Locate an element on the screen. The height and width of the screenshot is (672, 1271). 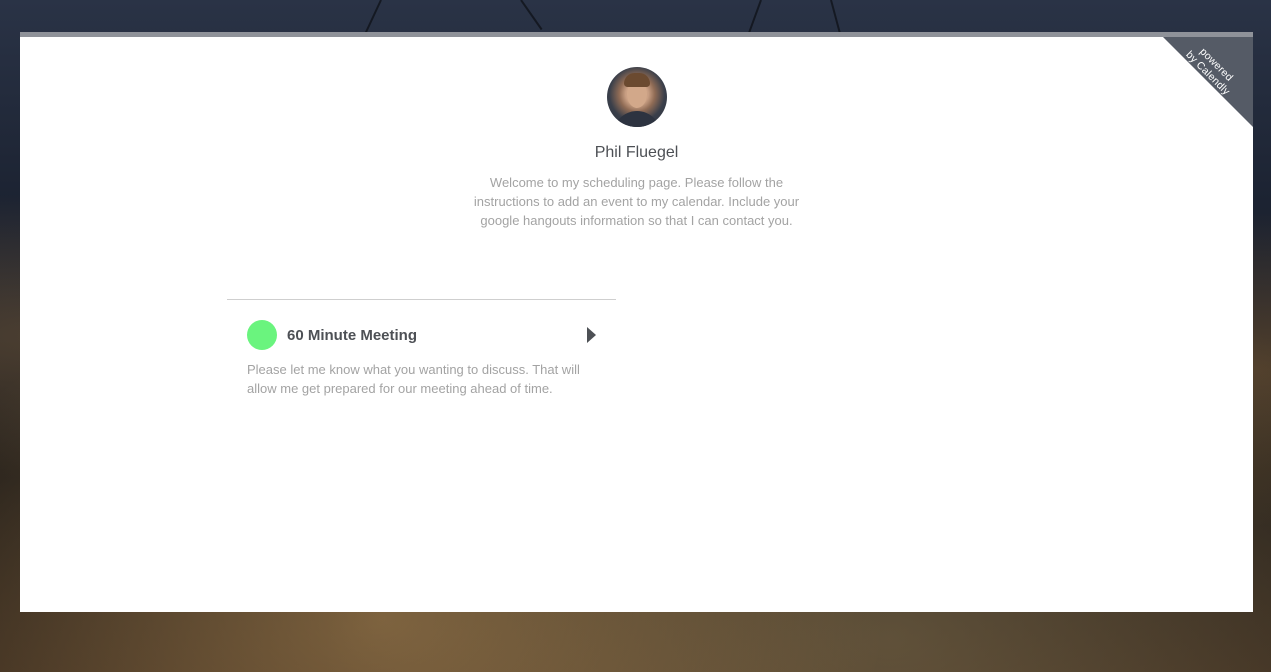
event-color-dot is located at coordinates (262, 335).